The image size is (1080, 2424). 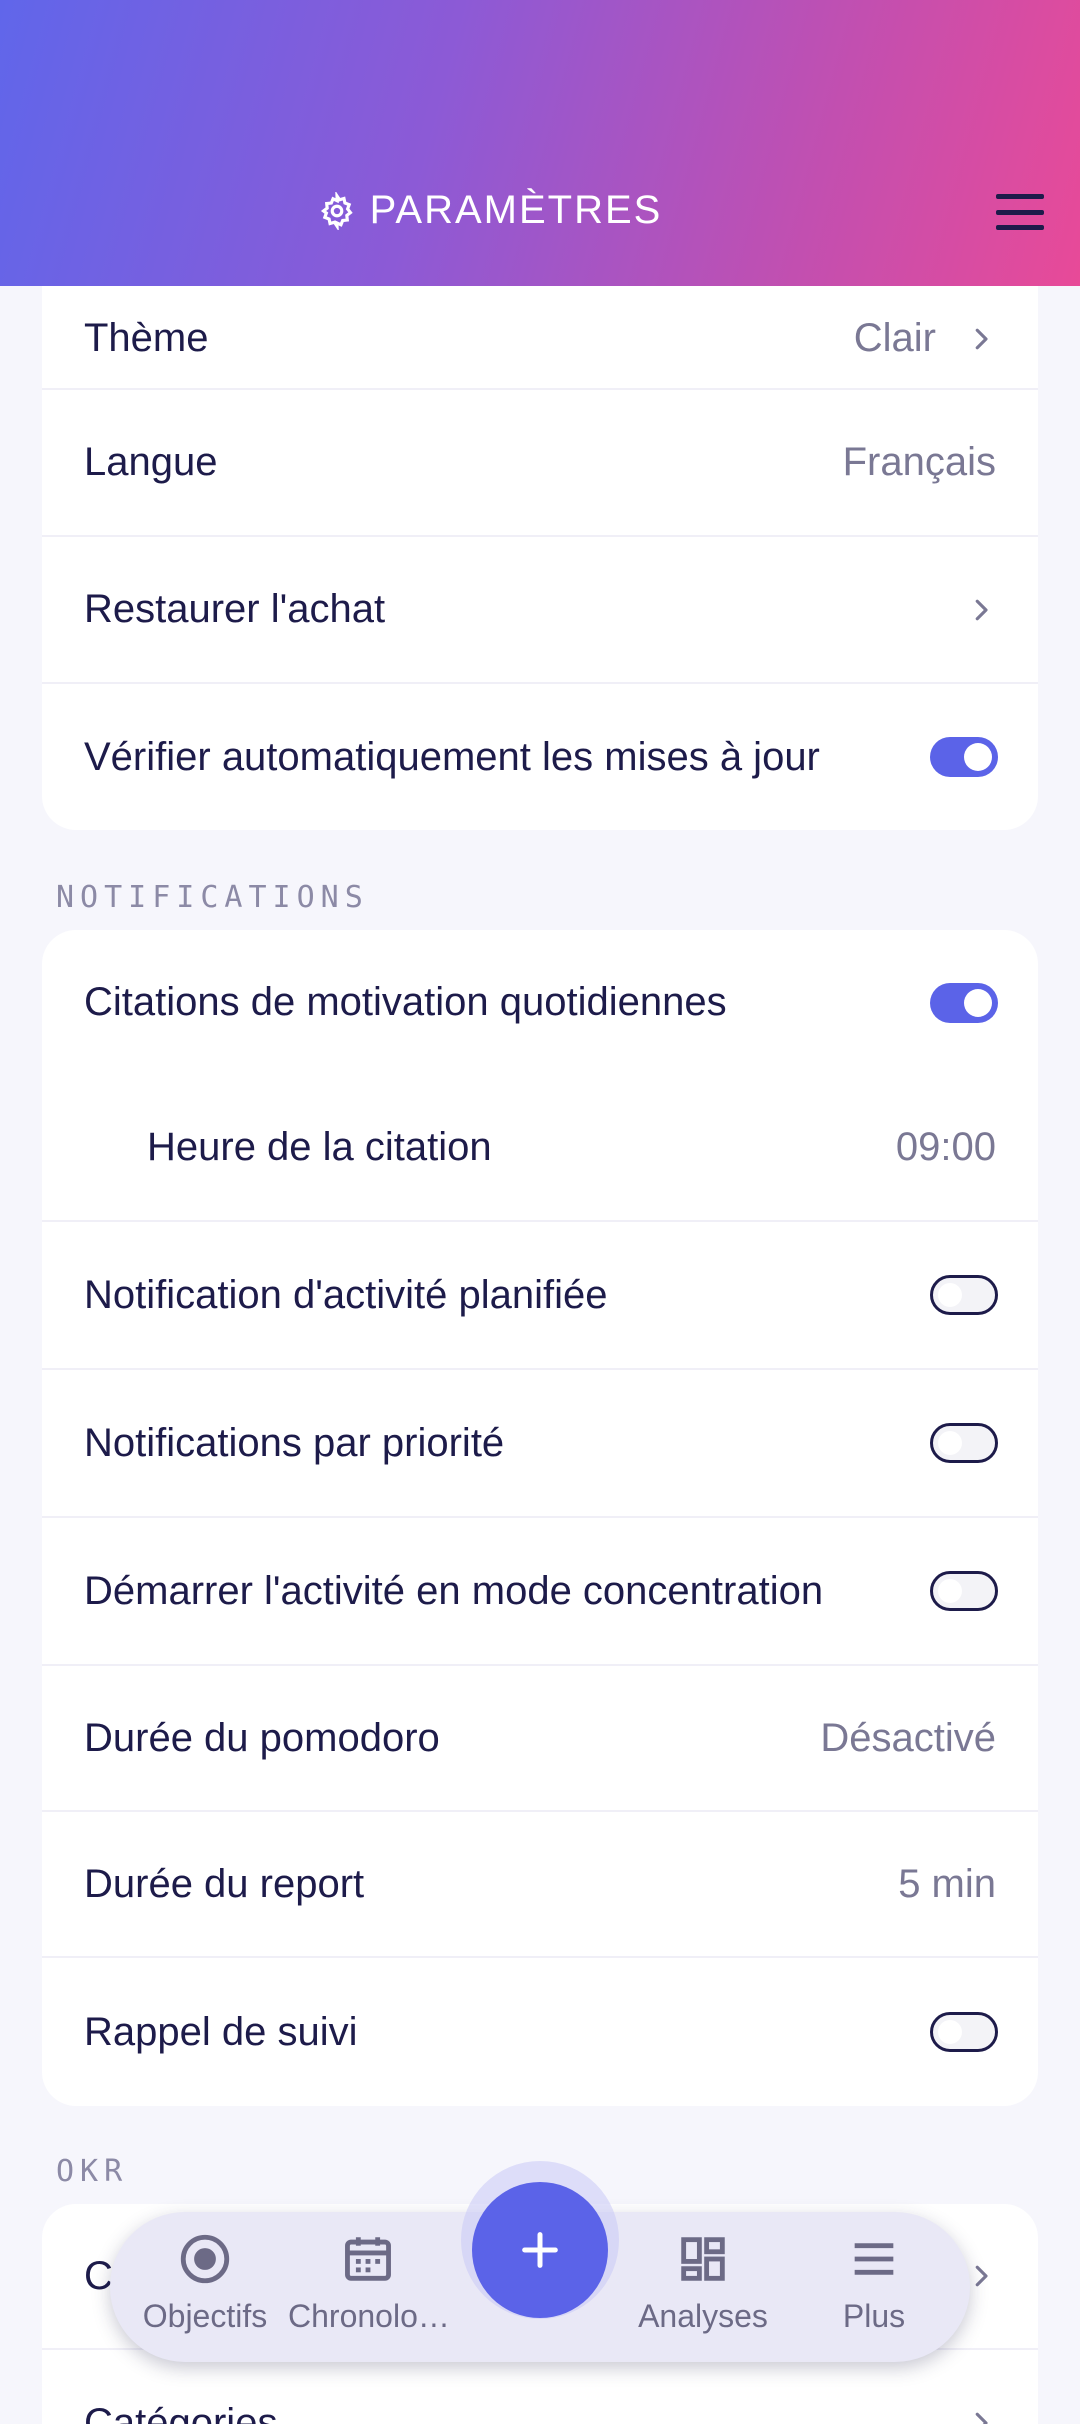 What do you see at coordinates (294, 1442) in the screenshot?
I see `priority-notifications-label: Notifications par priorité` at bounding box center [294, 1442].